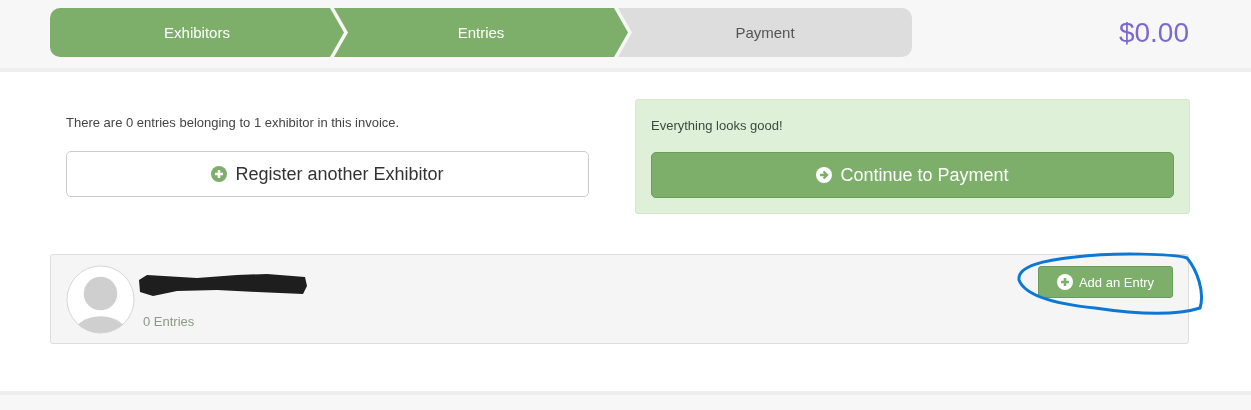 The width and height of the screenshot is (1251, 410). I want to click on invoice-summary: There are 0 entries belonging to 1 exhibitor in this invoice., so click(233, 122).